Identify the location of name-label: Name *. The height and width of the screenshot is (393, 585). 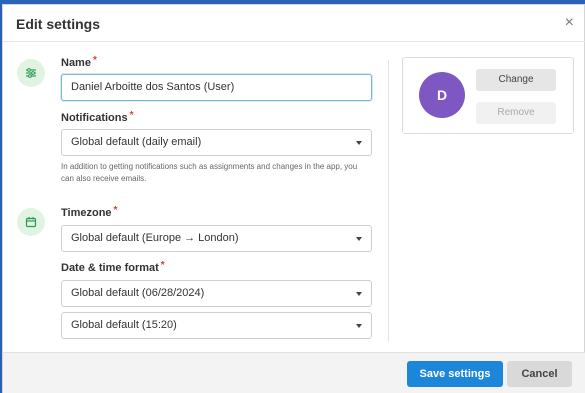
(79, 62).